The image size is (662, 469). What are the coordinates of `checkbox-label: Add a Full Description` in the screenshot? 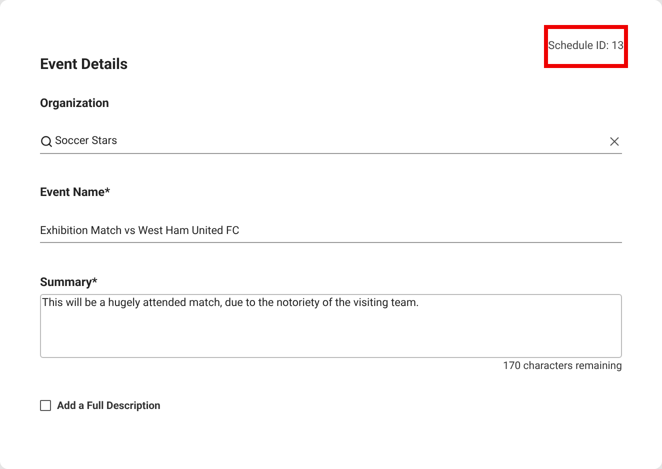 It's located at (108, 406).